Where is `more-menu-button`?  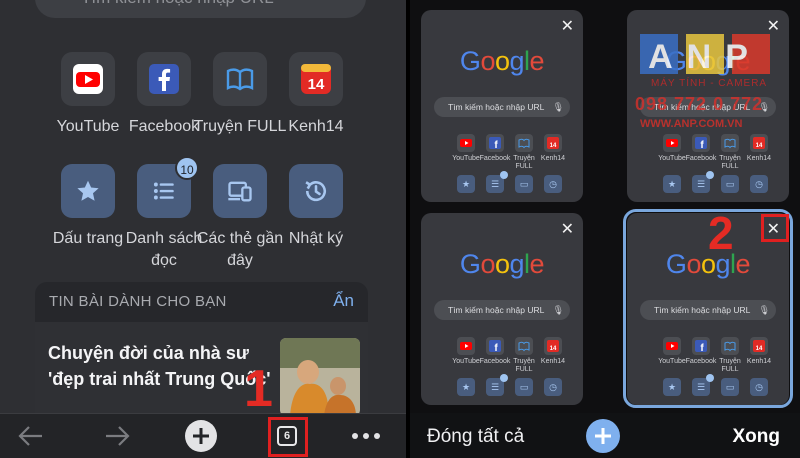
more-menu-button is located at coordinates (366, 436).